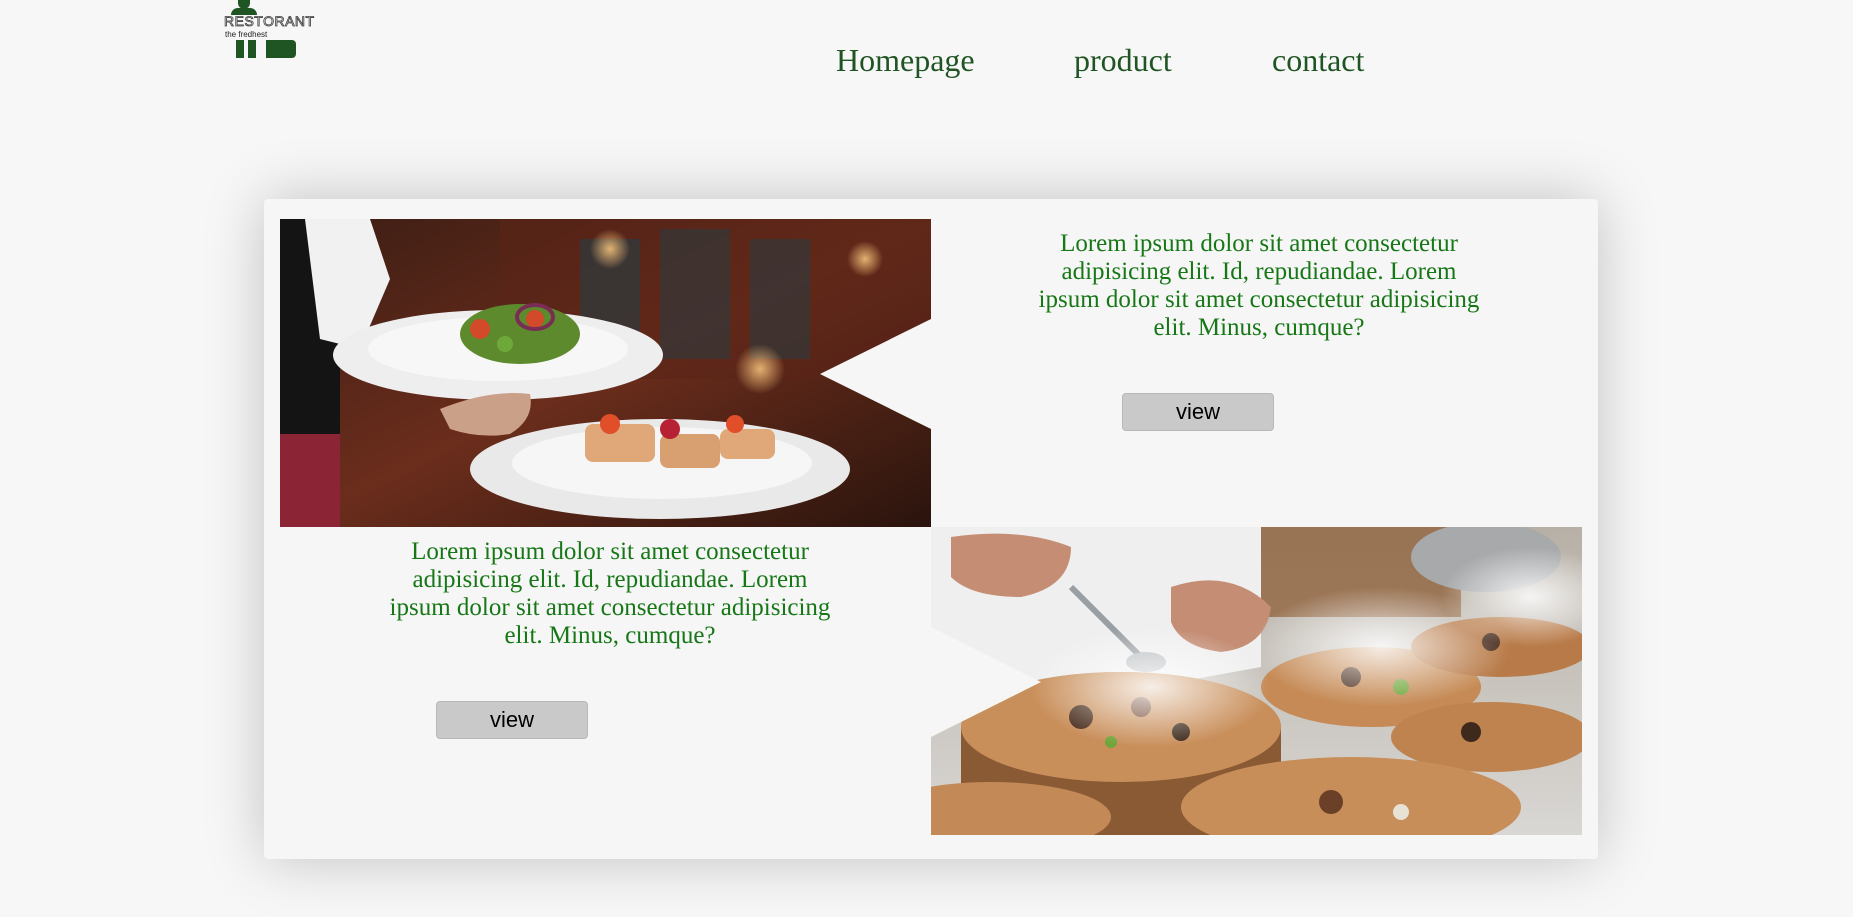  Describe the element at coordinates (512, 720) in the screenshot. I see `view-button-2: view` at that location.